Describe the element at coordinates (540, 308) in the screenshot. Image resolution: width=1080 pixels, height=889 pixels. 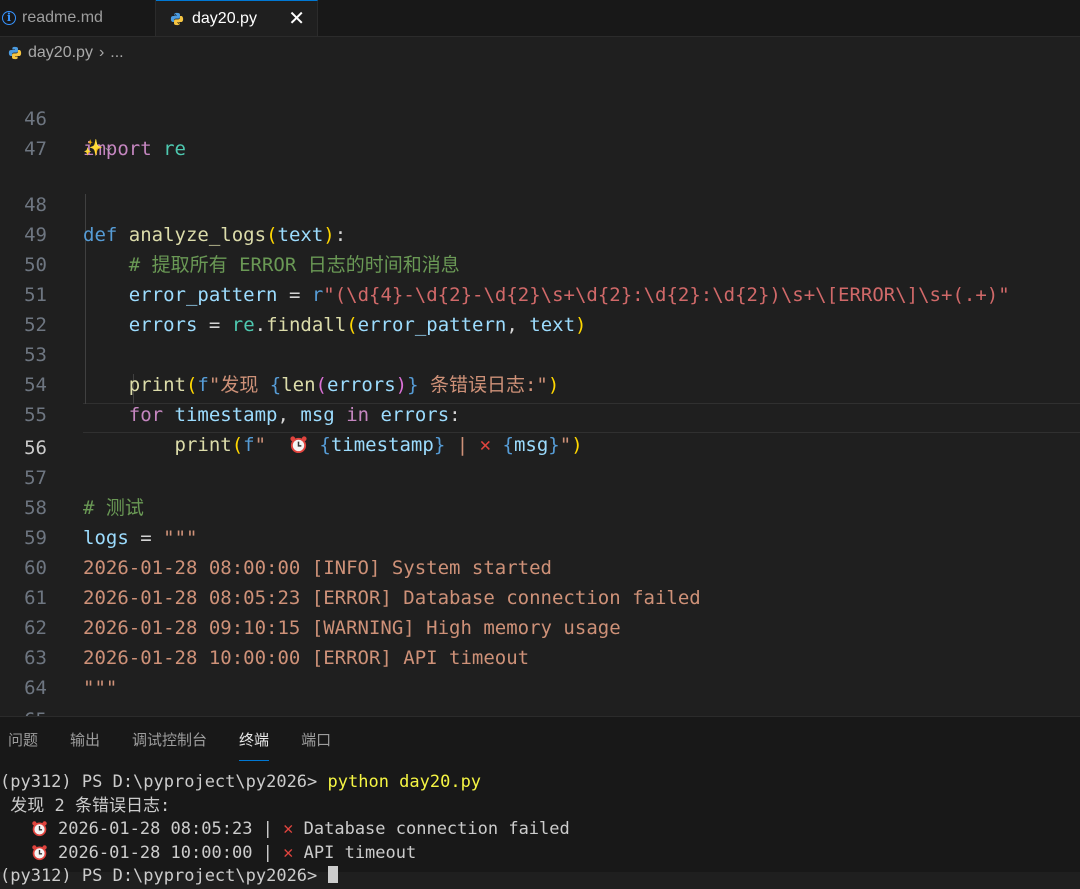
I see `code-line: 52` at that location.